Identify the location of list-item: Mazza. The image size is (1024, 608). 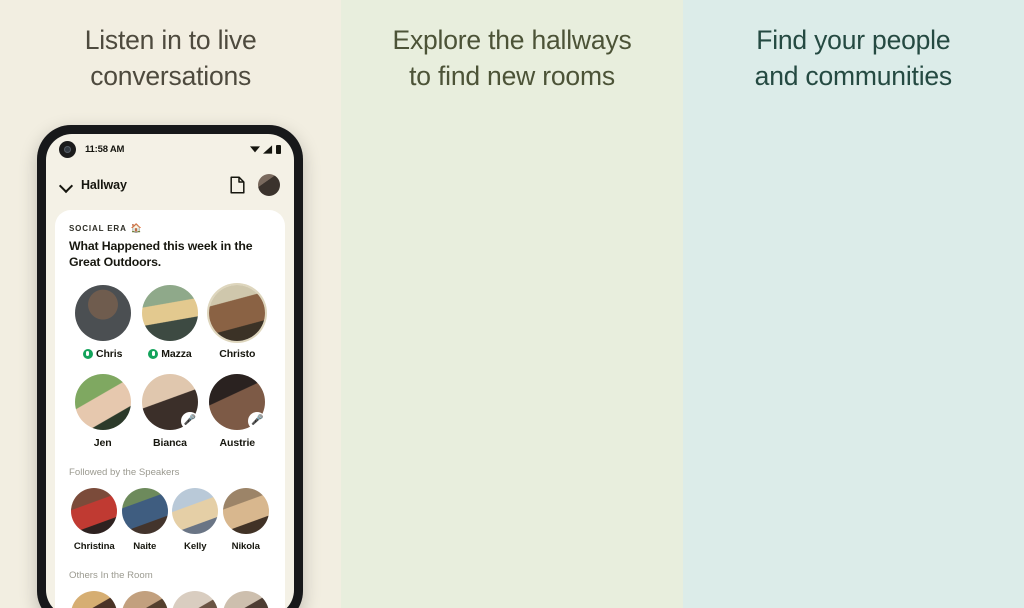
(169, 322).